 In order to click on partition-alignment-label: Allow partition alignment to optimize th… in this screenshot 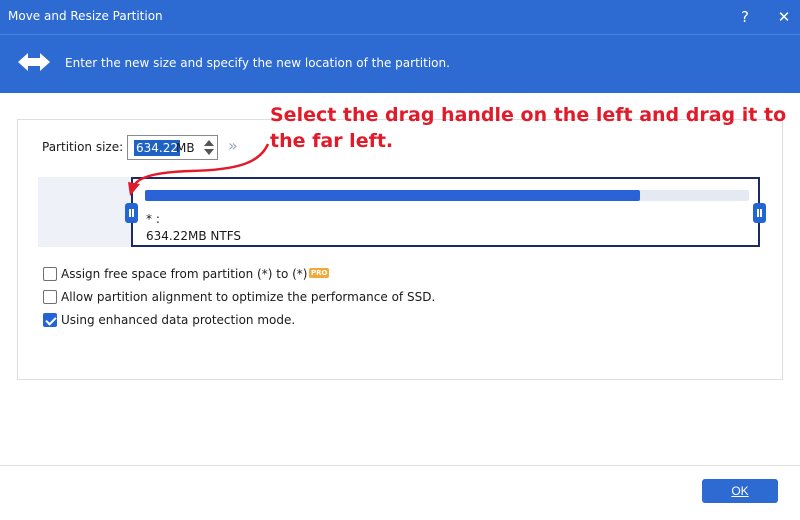, I will do `click(248, 297)`.